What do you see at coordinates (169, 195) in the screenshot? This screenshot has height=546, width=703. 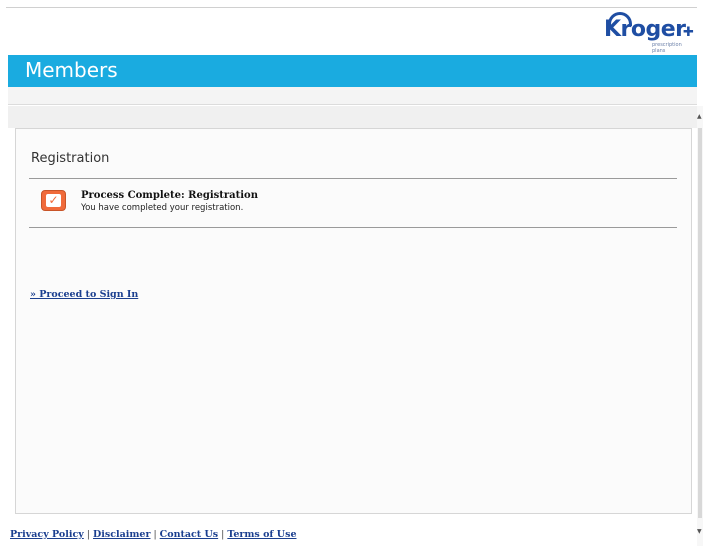 I see `status-title: Process Complete: Registration` at bounding box center [169, 195].